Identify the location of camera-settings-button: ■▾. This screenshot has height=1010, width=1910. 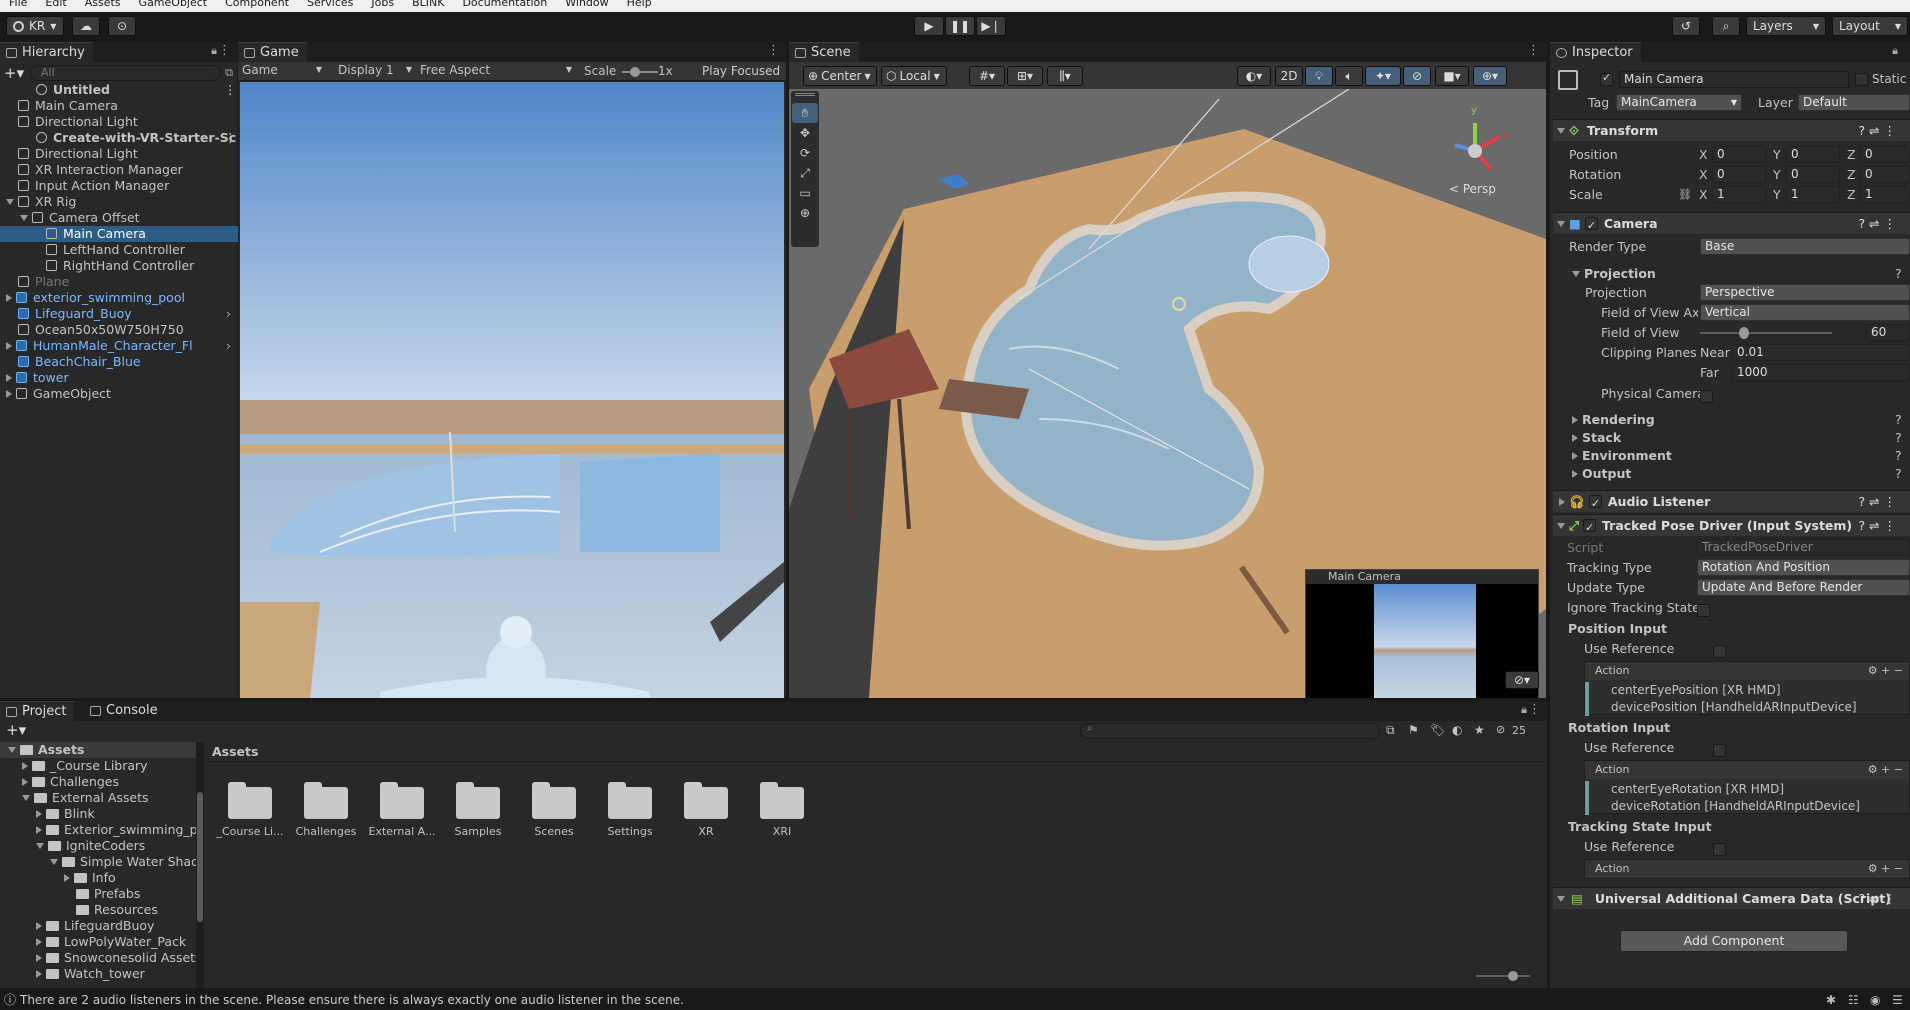
(1452, 76).